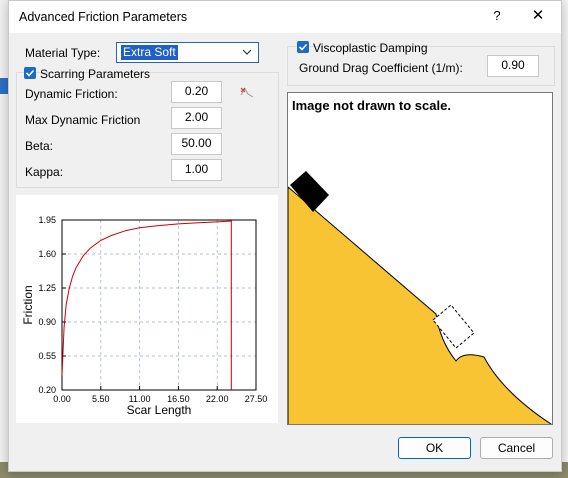  Describe the element at coordinates (44, 172) in the screenshot. I see `kappa-label: Kappa:` at that location.